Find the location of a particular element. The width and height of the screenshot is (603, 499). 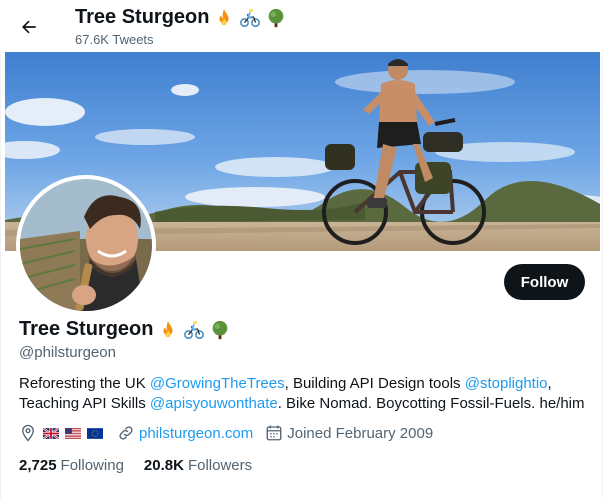

website-link: philsturgeon.com is located at coordinates (196, 433).